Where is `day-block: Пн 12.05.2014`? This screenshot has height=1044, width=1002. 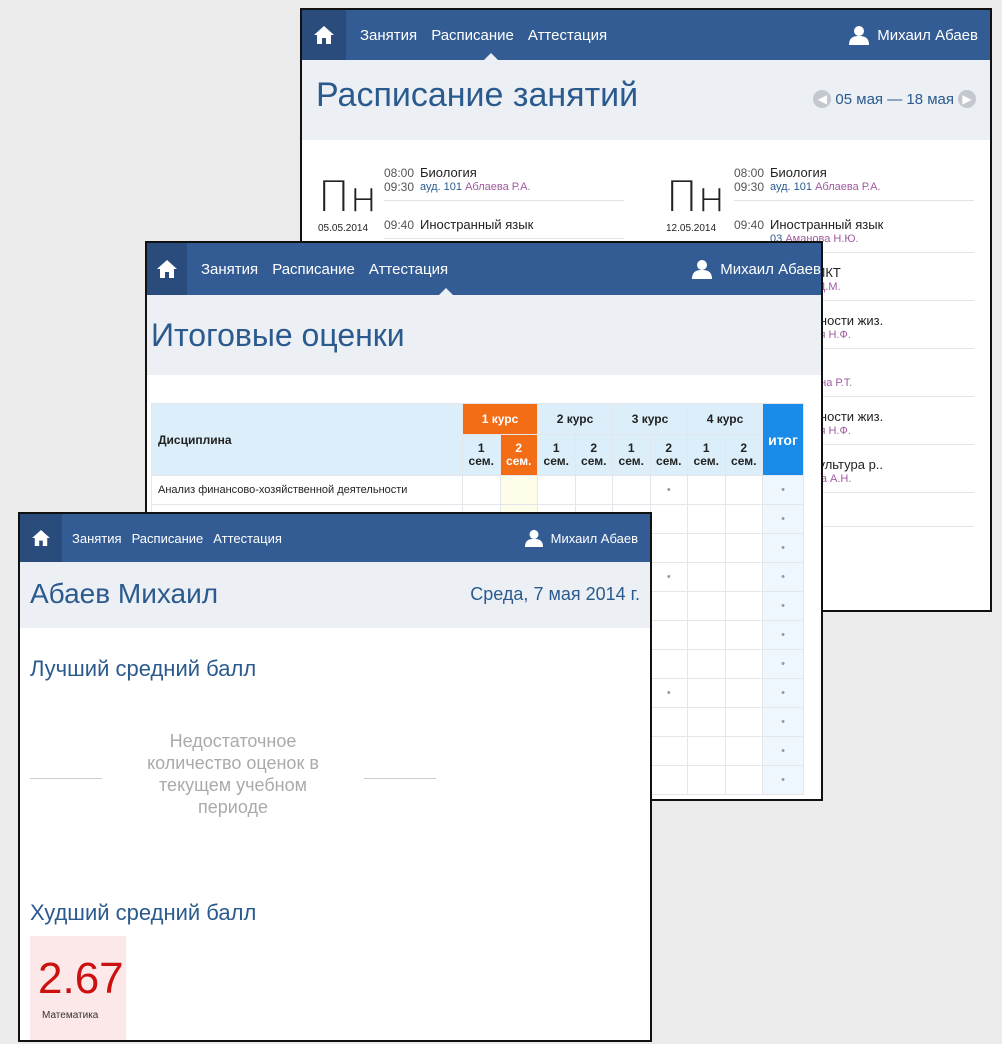 day-block: Пн 12.05.2014 is located at coordinates (695, 203).